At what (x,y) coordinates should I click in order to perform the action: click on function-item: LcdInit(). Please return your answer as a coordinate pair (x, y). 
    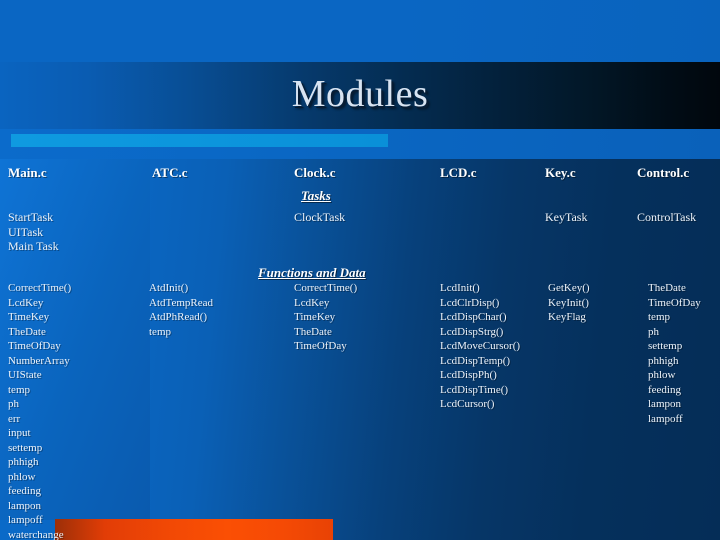
    Looking at the image, I should click on (460, 288).